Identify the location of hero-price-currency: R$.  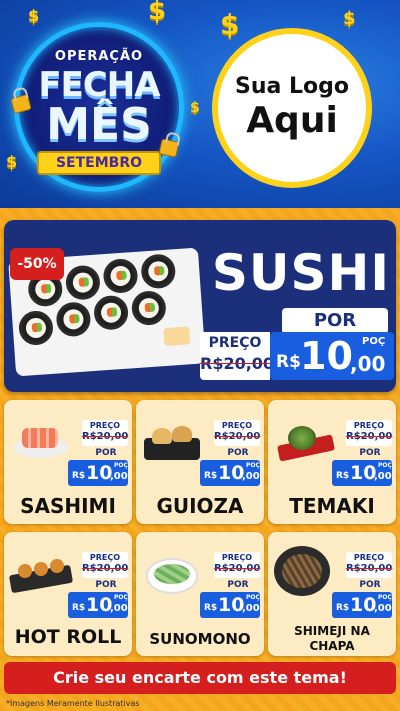
(288, 362).